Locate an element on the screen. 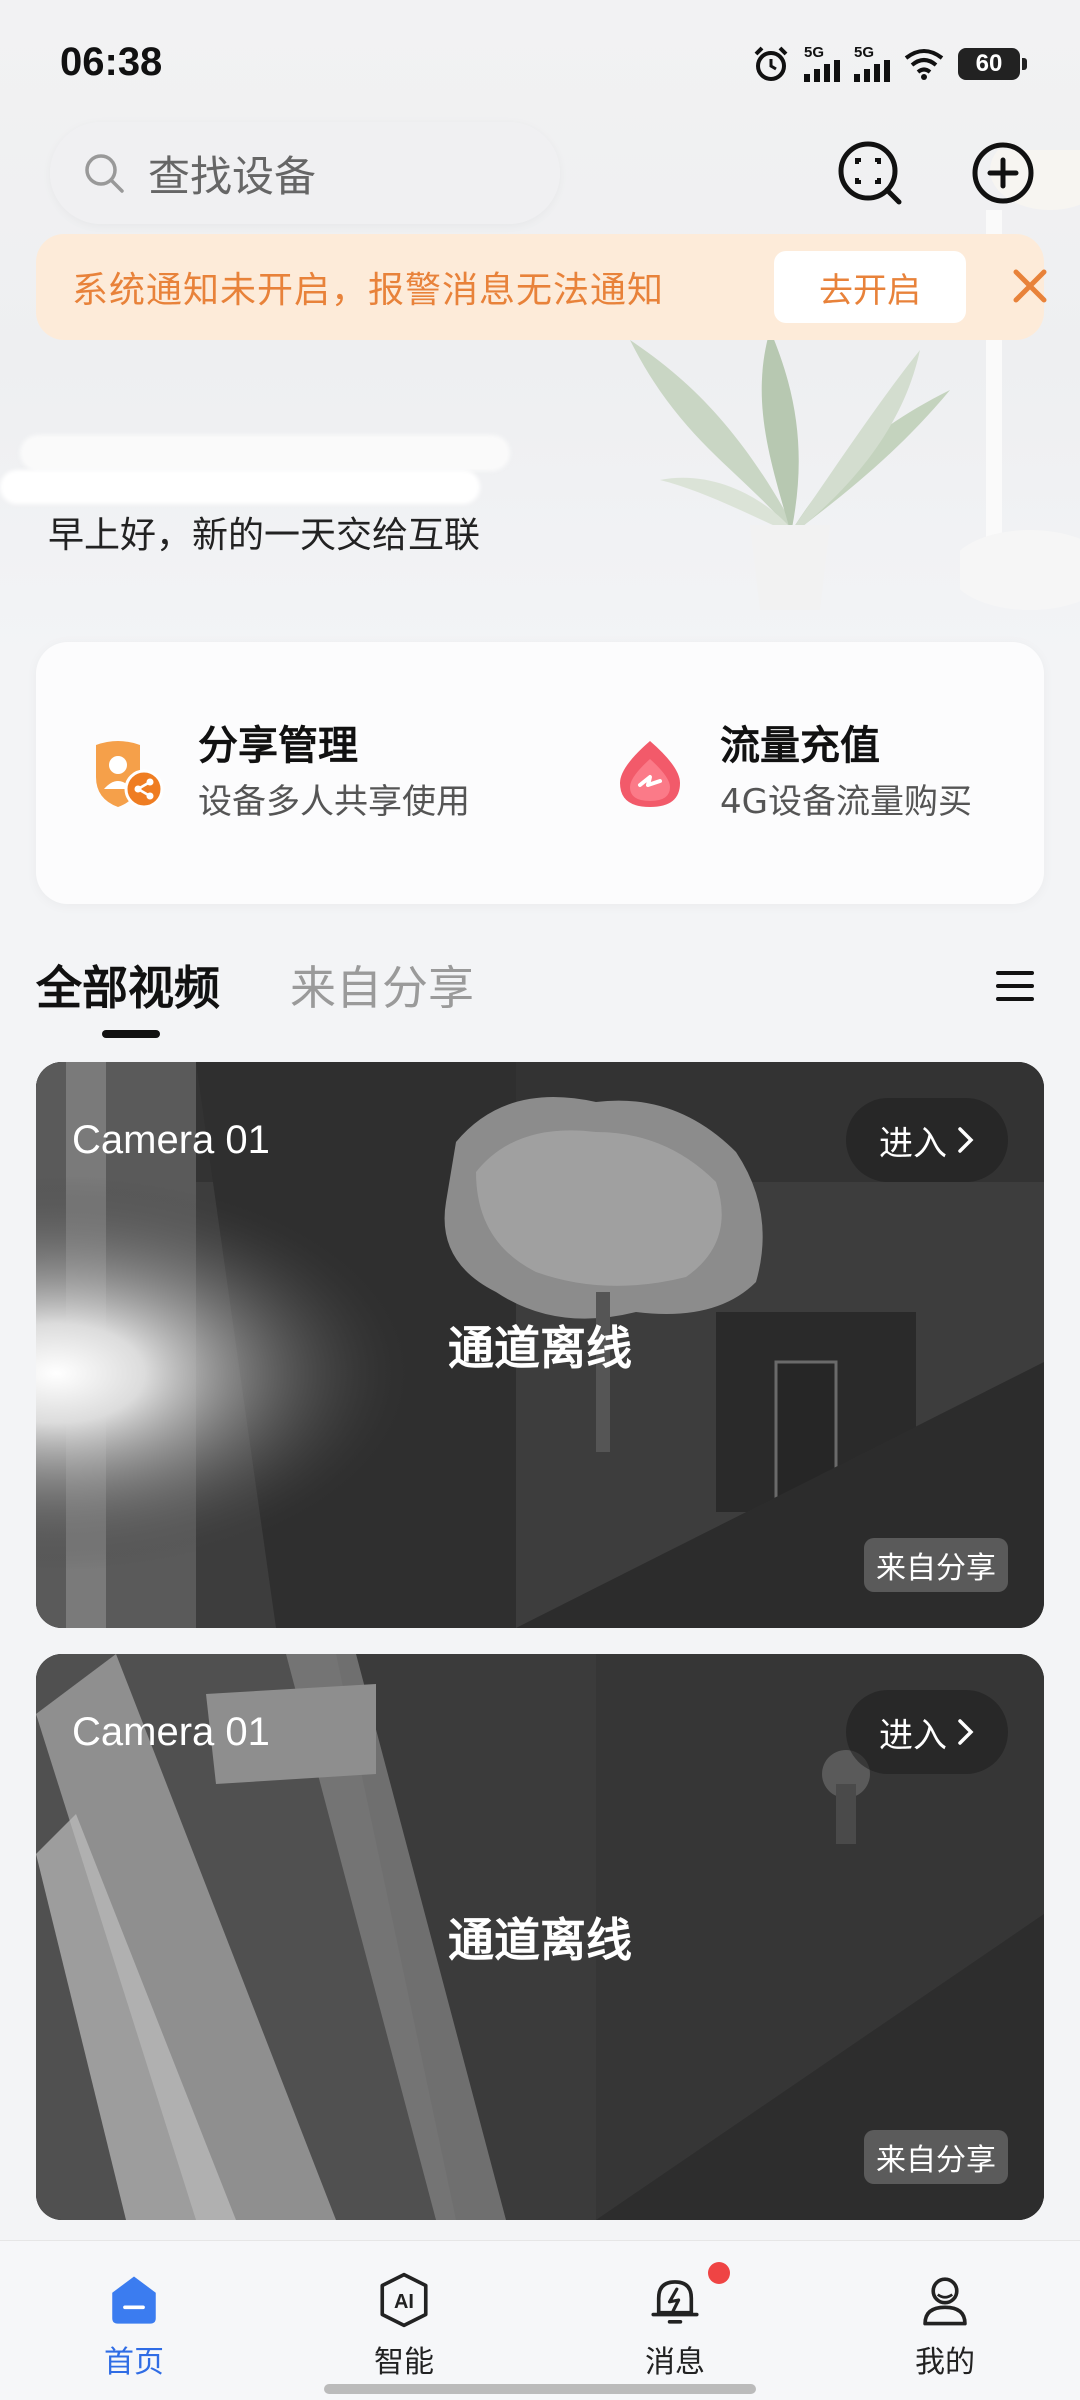 Image resolution: width=1080 pixels, height=2400 pixels. share-shield-icon is located at coordinates (130, 775).